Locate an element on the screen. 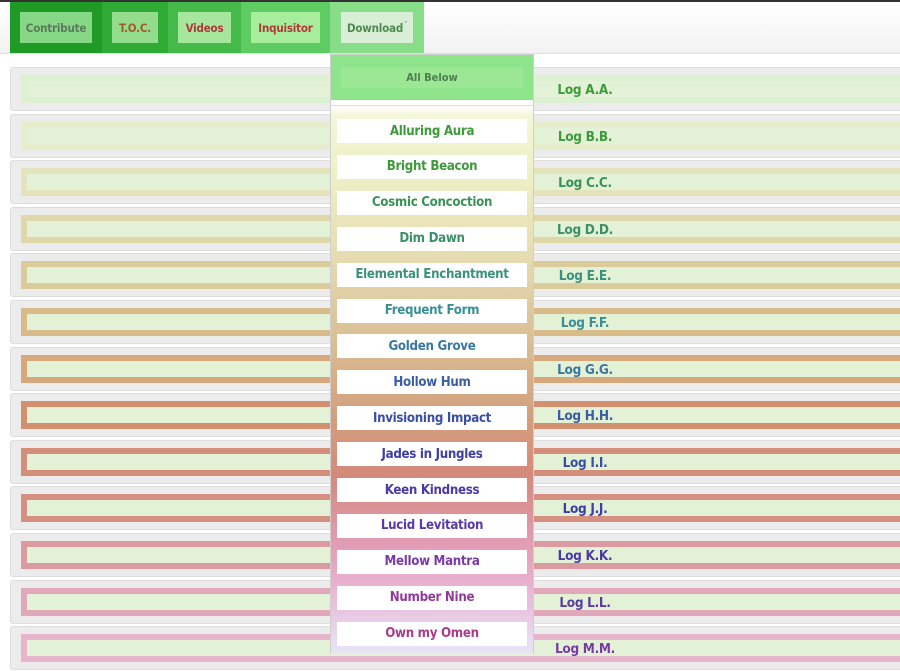  inquisitor-button: Inquisitor is located at coordinates (285, 27).